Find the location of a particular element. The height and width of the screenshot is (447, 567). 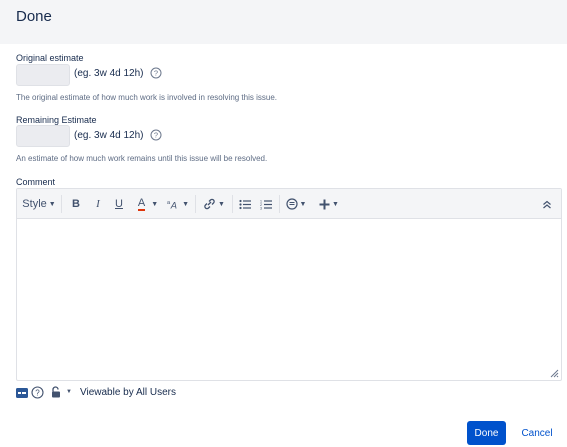

bullet-list-icon is located at coordinates (245, 204).